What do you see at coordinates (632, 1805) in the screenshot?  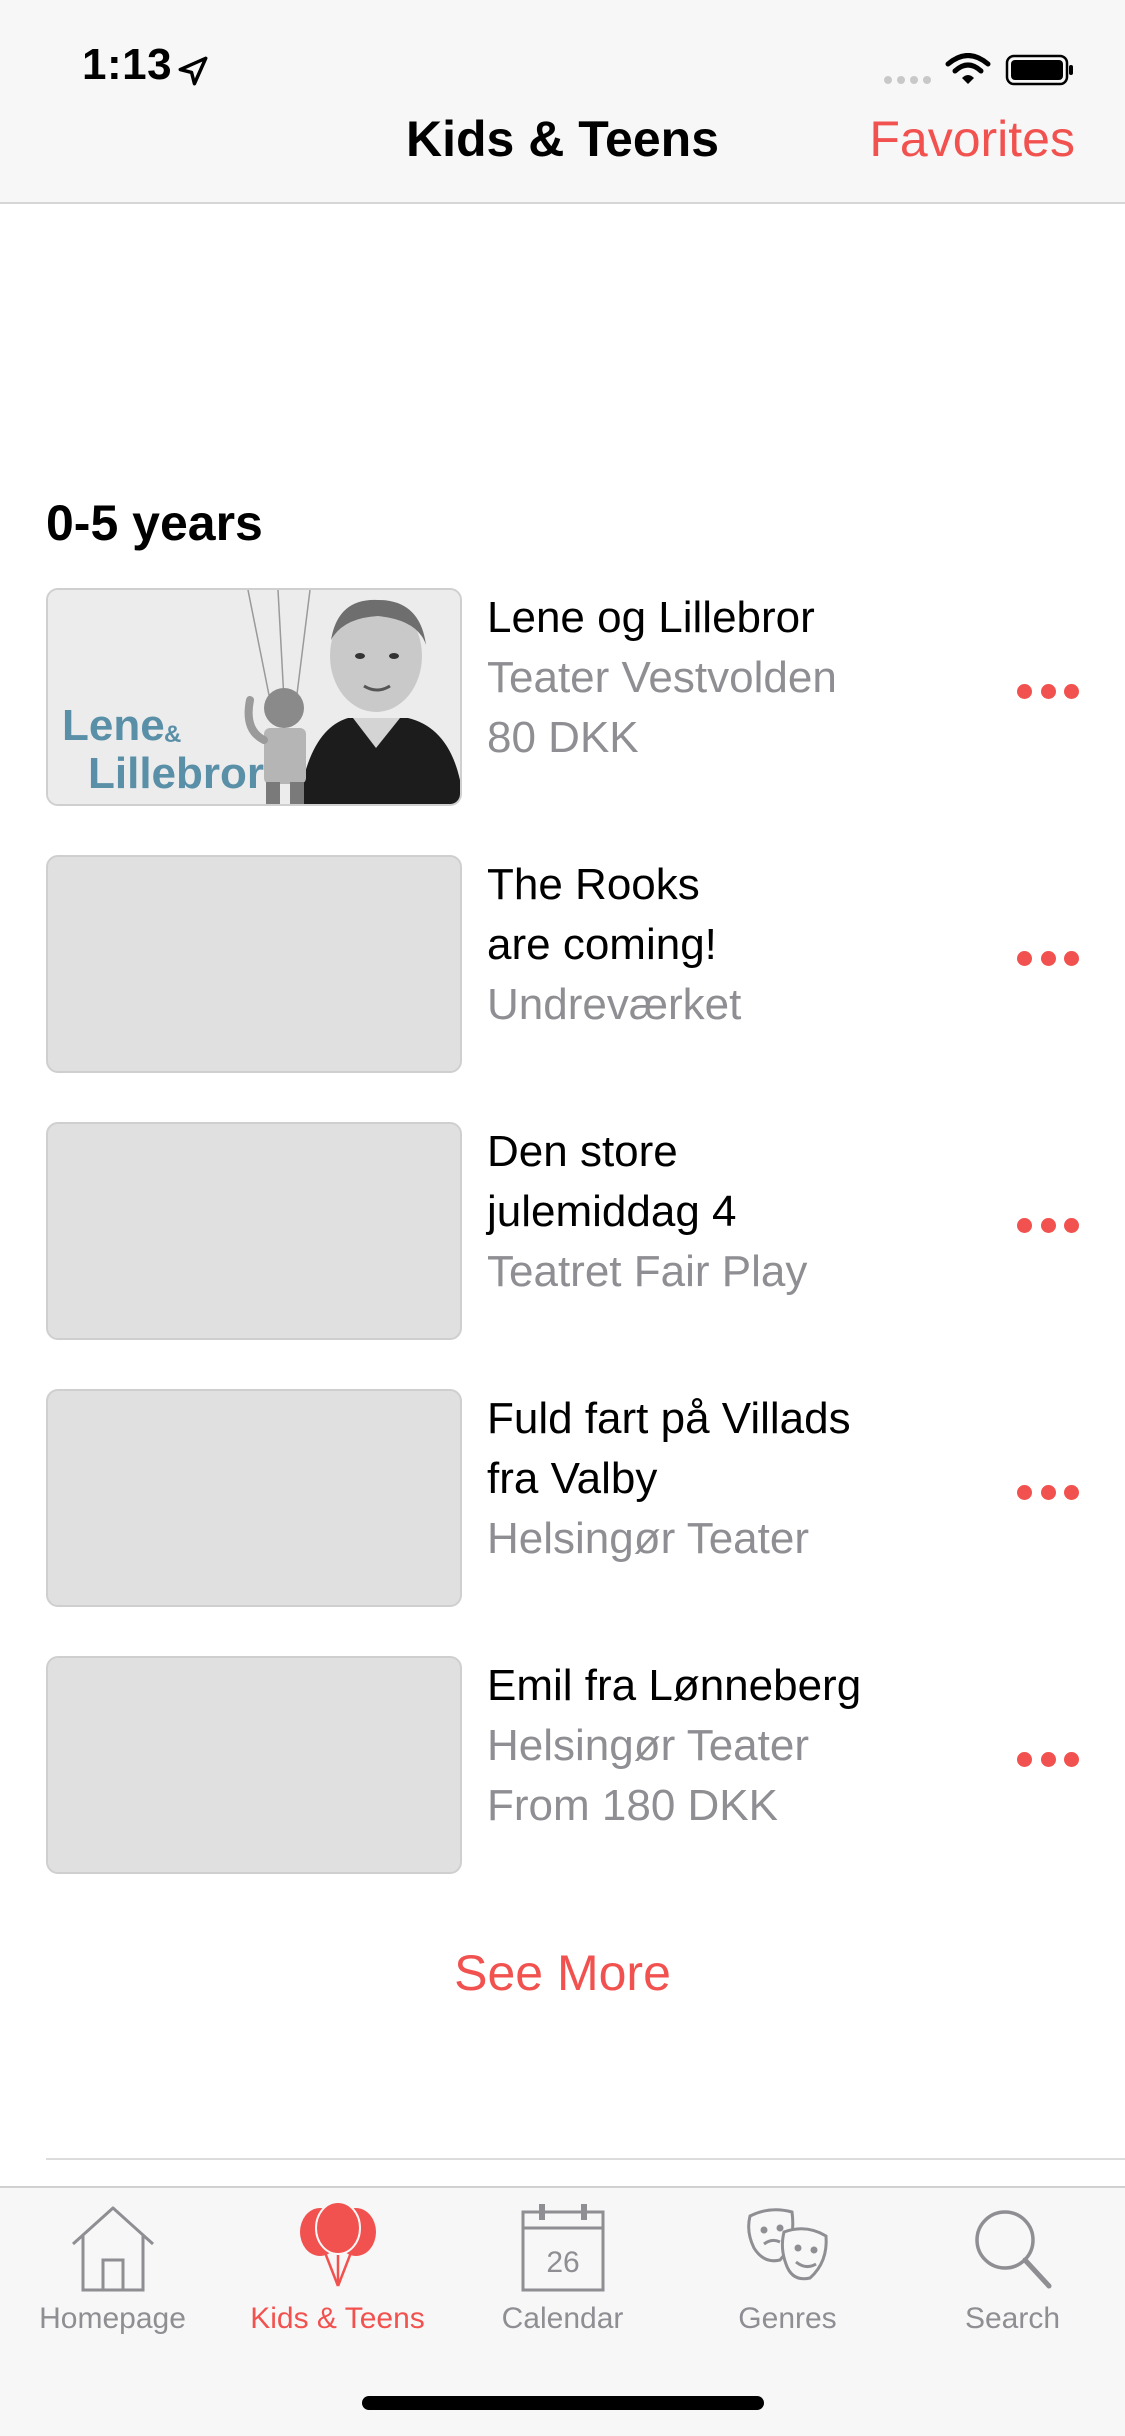 I see `event-price: From 180 DKK` at bounding box center [632, 1805].